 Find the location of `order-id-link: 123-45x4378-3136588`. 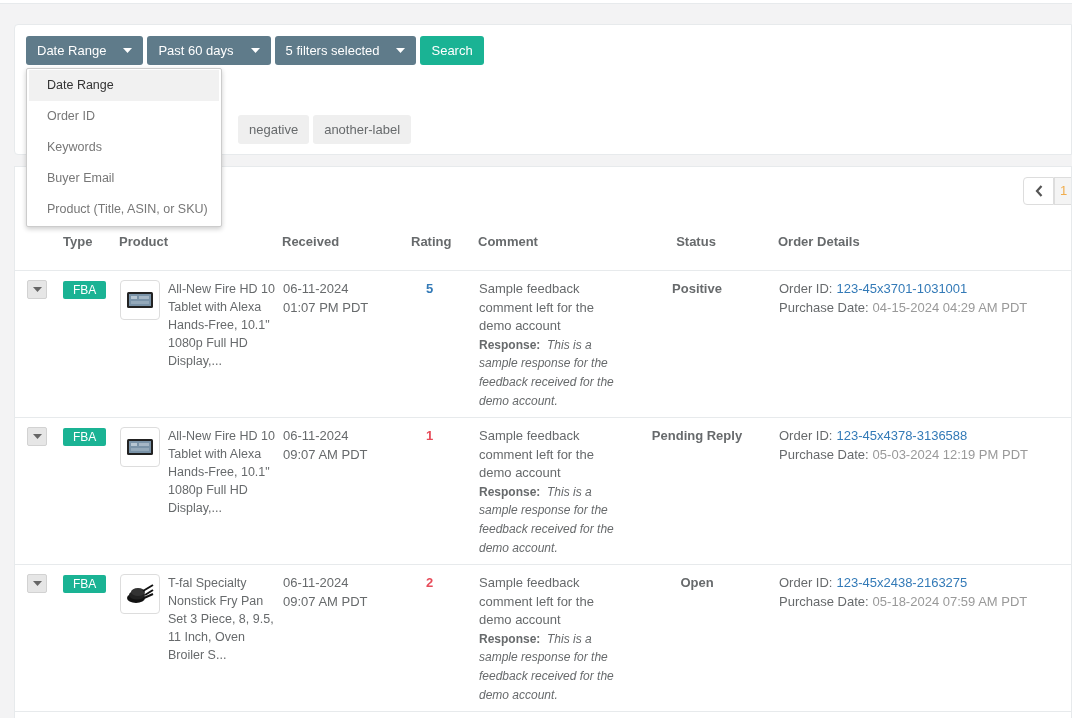

order-id-link: 123-45x4378-3136588 is located at coordinates (902, 435).